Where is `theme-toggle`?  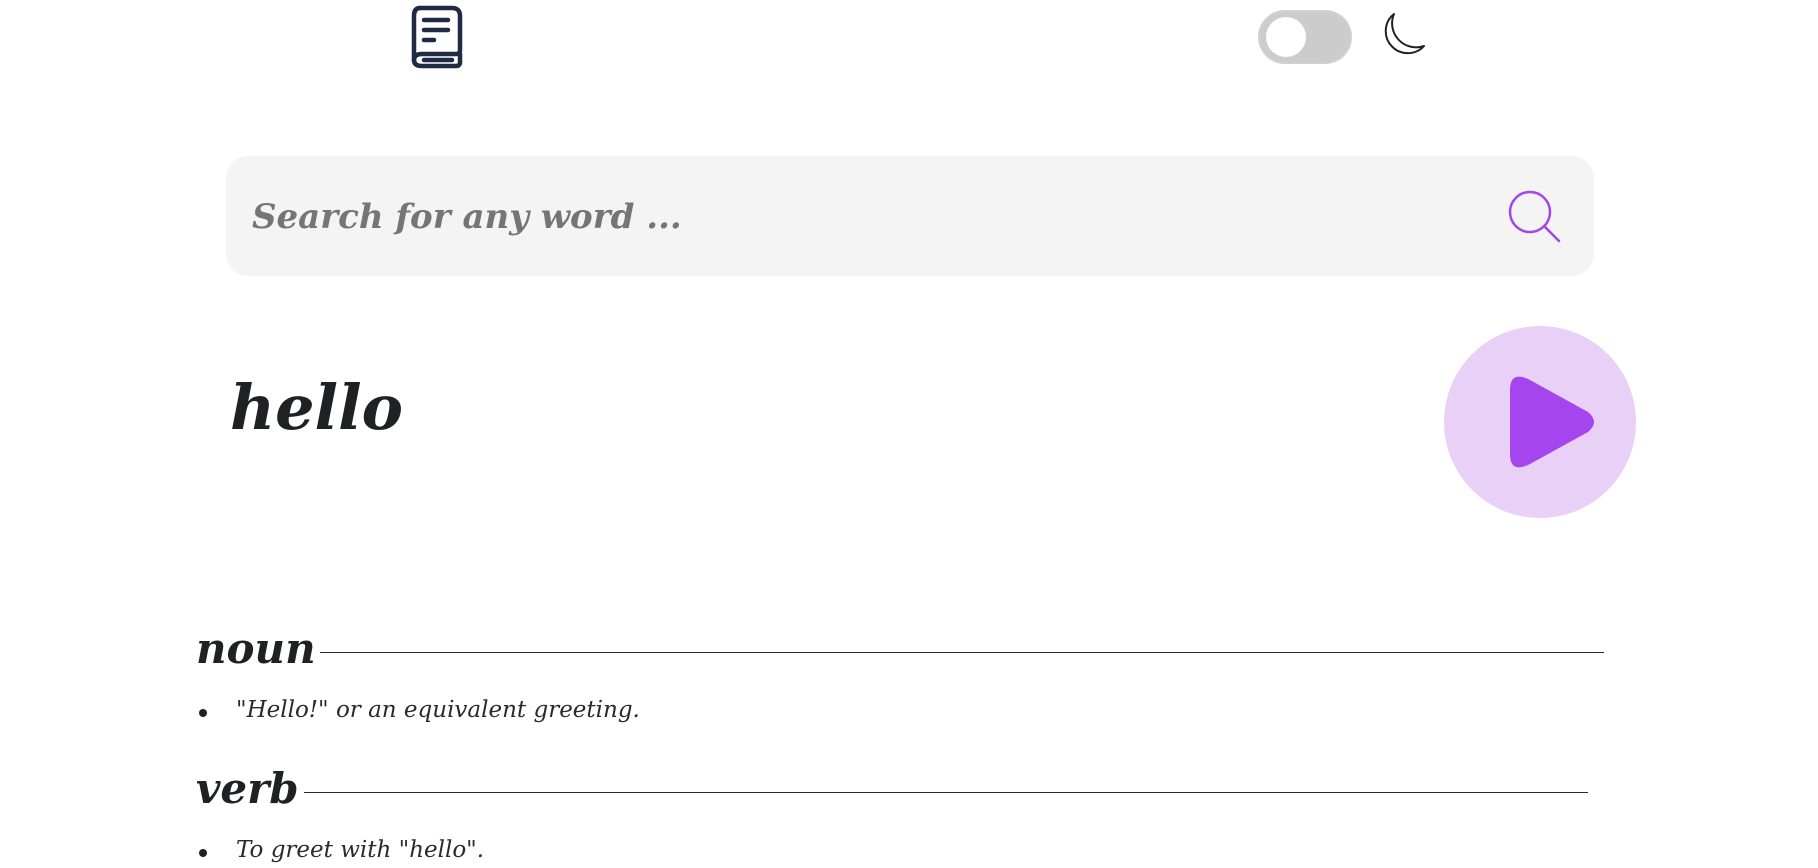 theme-toggle is located at coordinates (1305, 37).